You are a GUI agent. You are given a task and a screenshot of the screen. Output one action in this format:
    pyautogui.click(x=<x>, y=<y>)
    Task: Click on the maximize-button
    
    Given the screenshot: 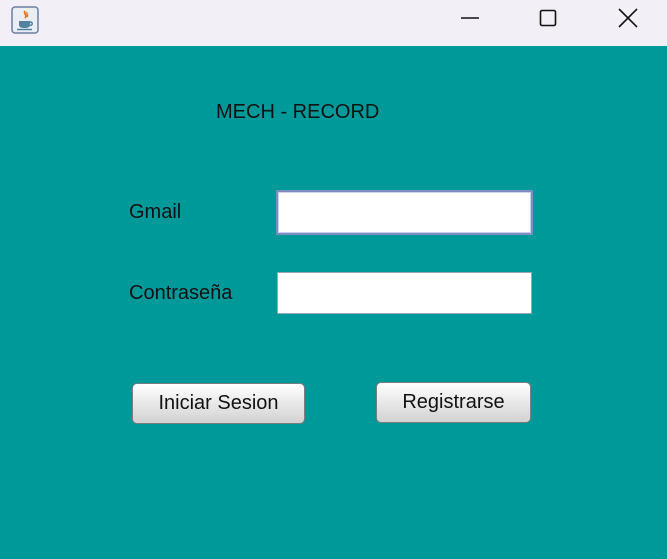 What is the action you would take?
    pyautogui.click(x=548, y=20)
    